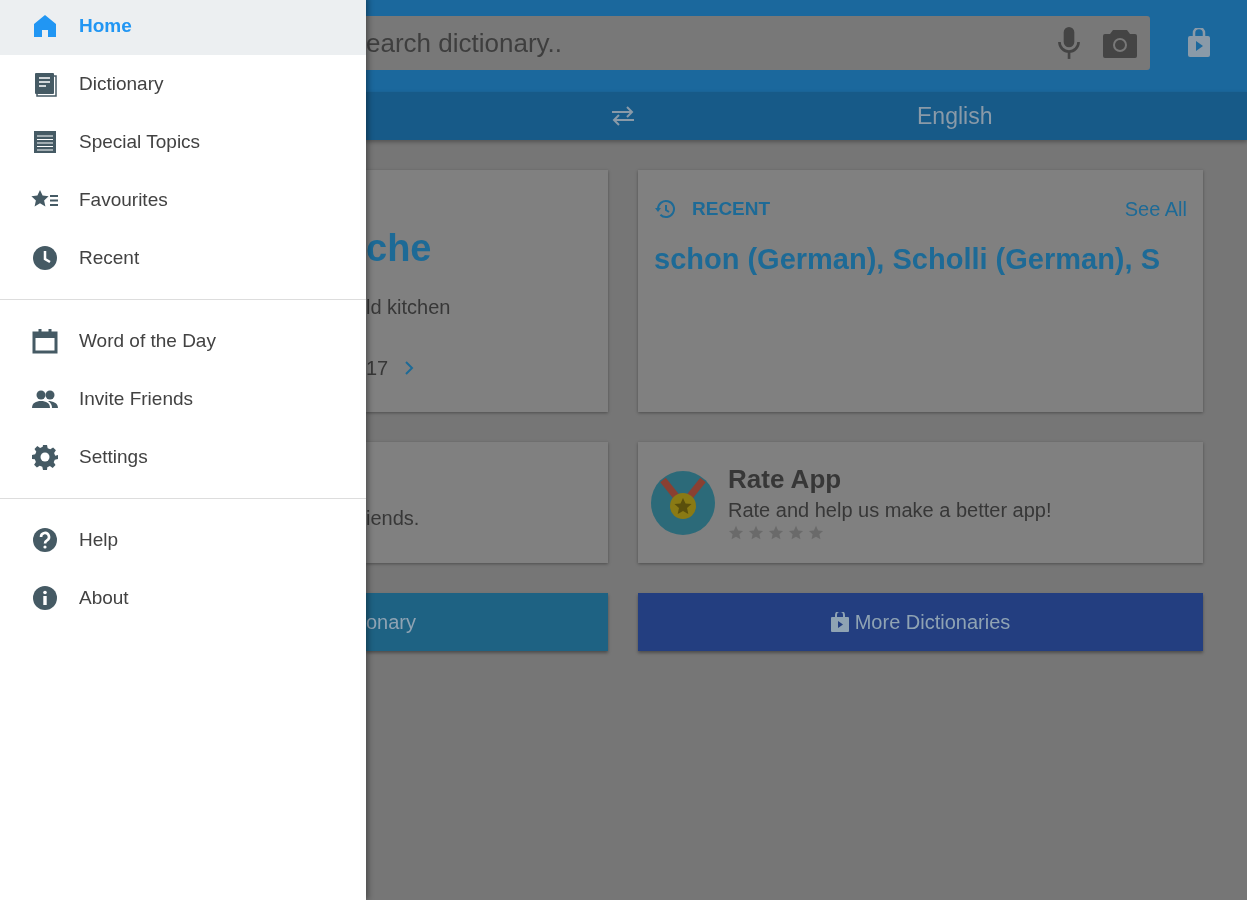 Image resolution: width=1247 pixels, height=900 pixels. I want to click on camera-icon, so click(1120, 43).